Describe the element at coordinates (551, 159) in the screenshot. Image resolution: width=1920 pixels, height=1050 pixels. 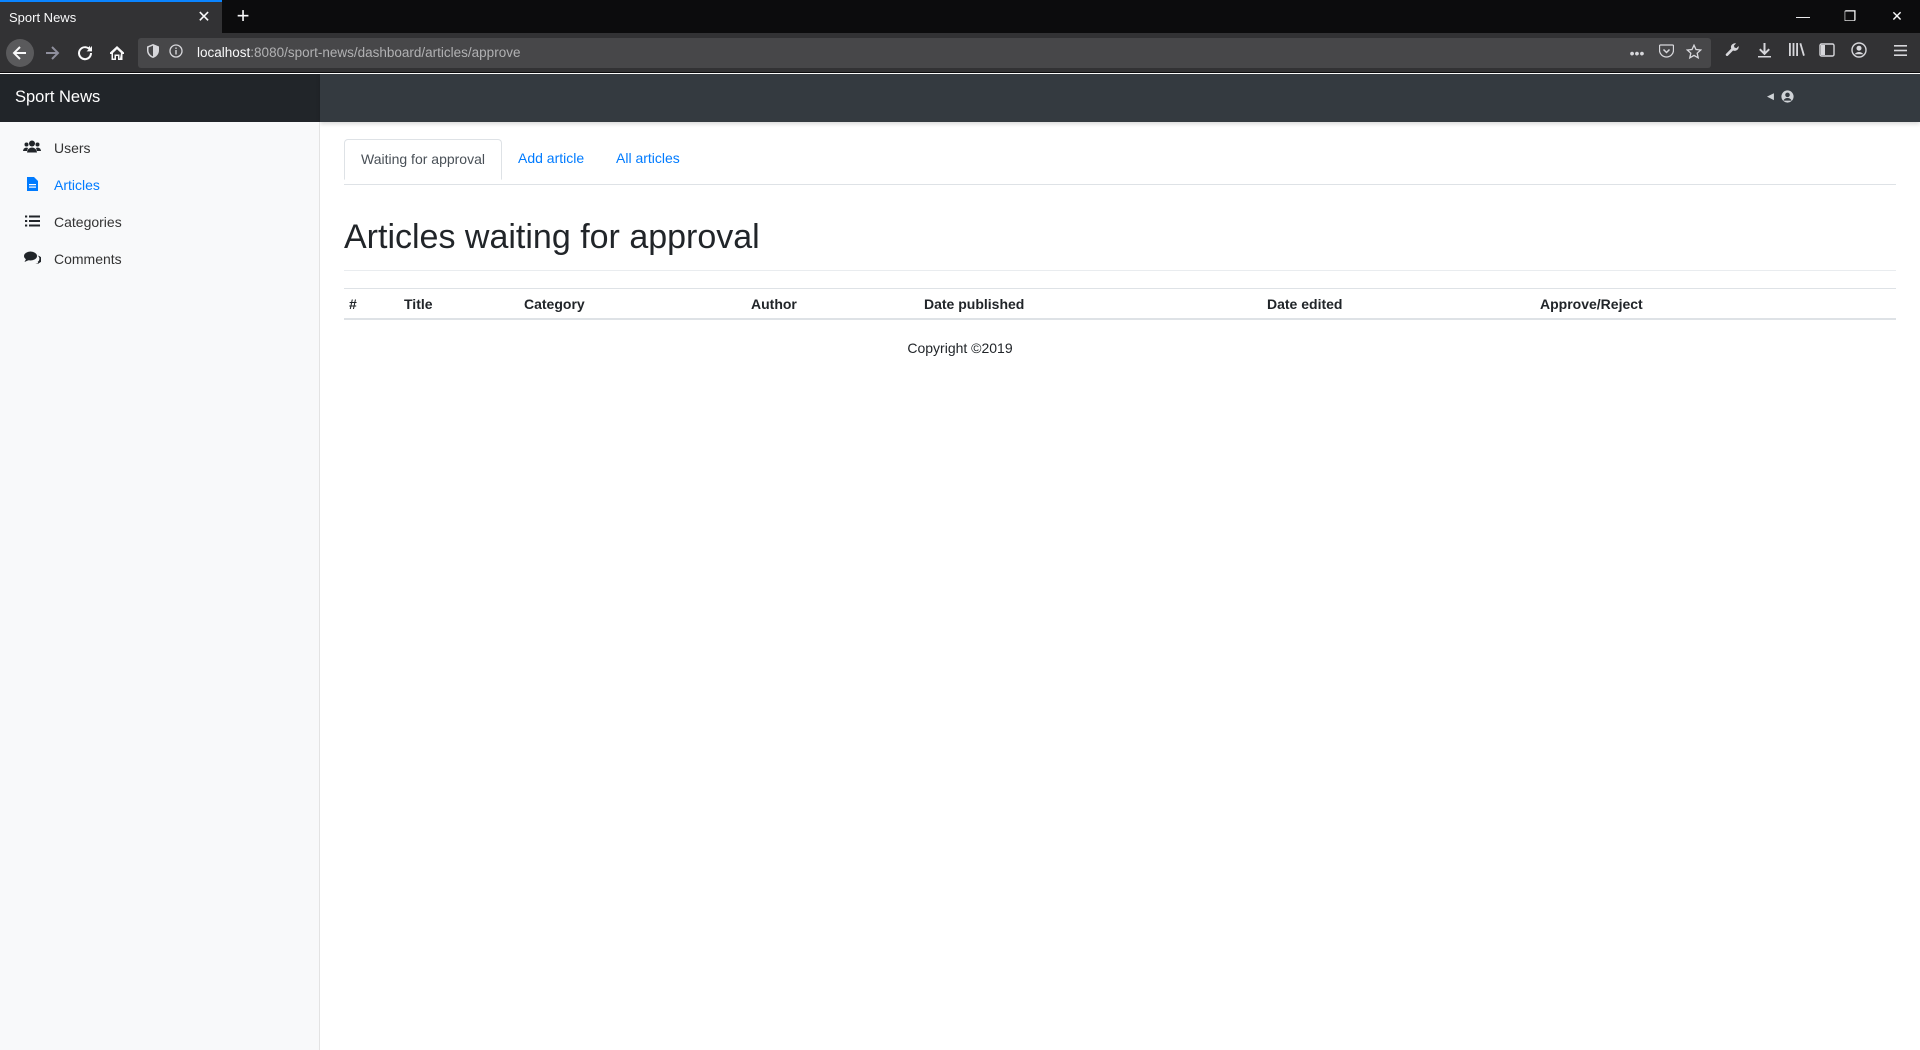
I see `tab-add-article: Add article` at that location.